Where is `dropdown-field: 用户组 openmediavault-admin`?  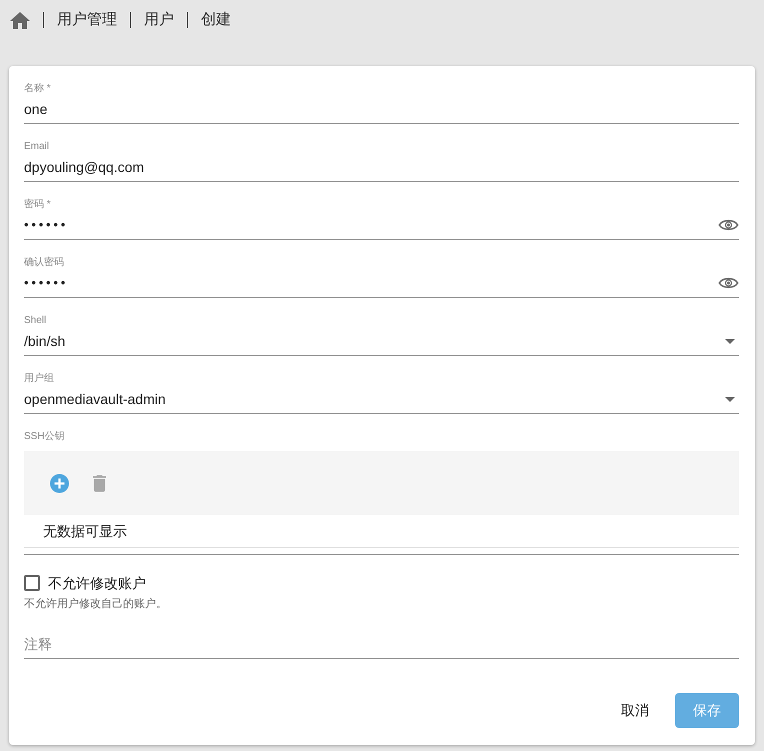
dropdown-field: 用户组 openmediavault-admin is located at coordinates (381, 385).